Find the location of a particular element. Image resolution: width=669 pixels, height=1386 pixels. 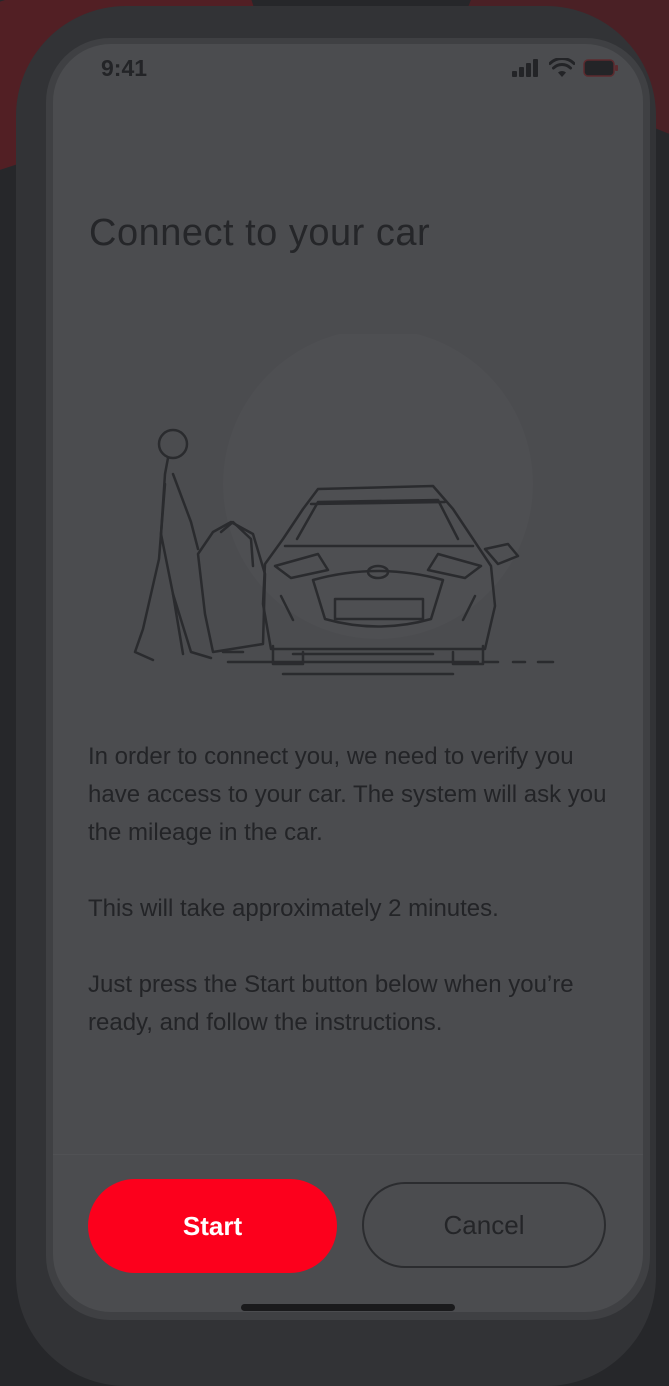

status-icons is located at coordinates (565, 68).